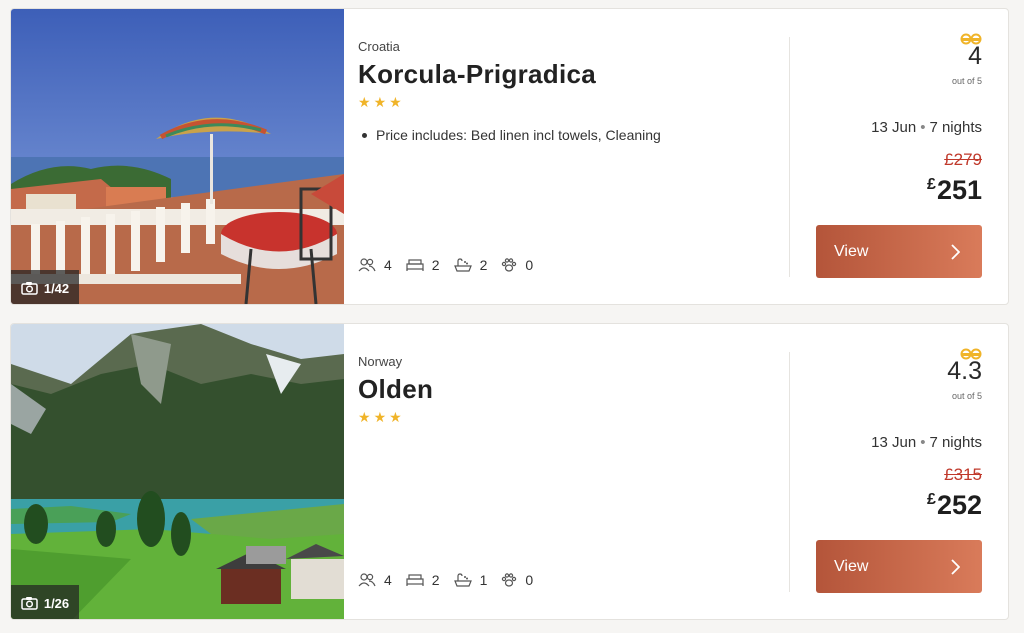 This screenshot has width=1024, height=633. I want to click on original-price: £315, so click(963, 474).